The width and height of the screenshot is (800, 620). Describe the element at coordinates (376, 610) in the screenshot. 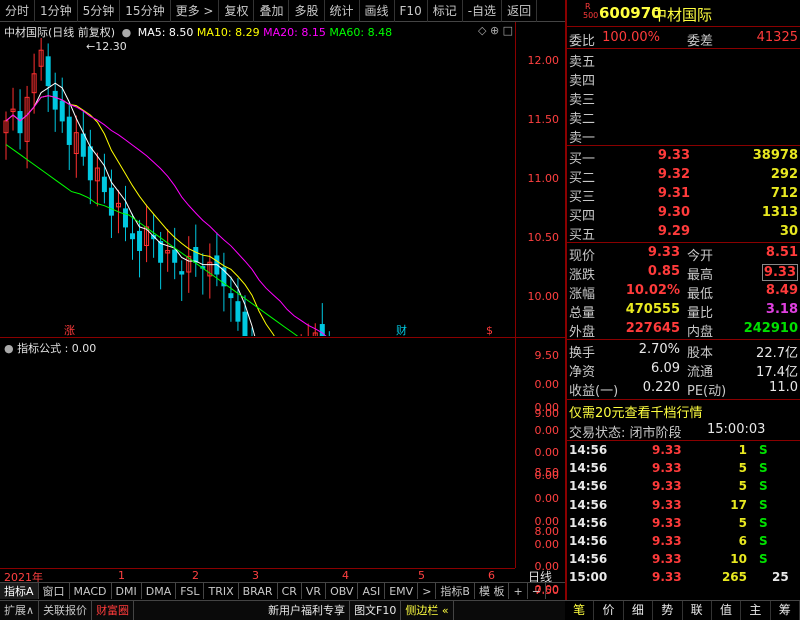

I see `extension-tab: 图文F10` at that location.